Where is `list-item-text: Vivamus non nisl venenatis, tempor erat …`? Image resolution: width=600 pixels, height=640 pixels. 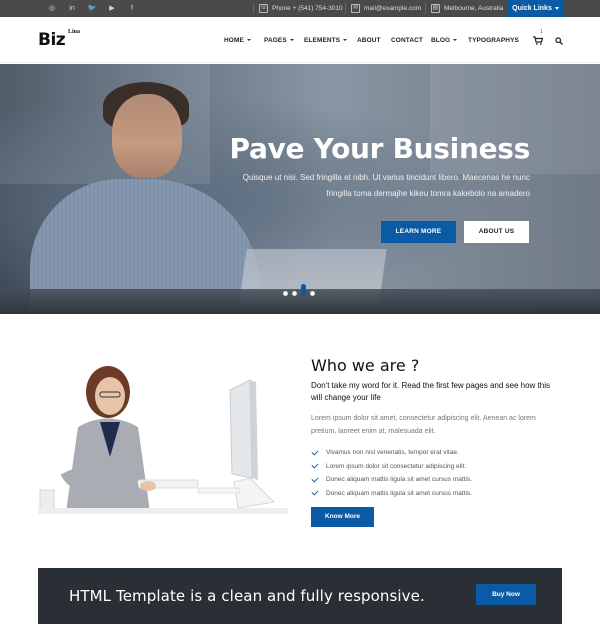
list-item-text: Vivamus non nisl venenatis, tempor erat … is located at coordinates (392, 453).